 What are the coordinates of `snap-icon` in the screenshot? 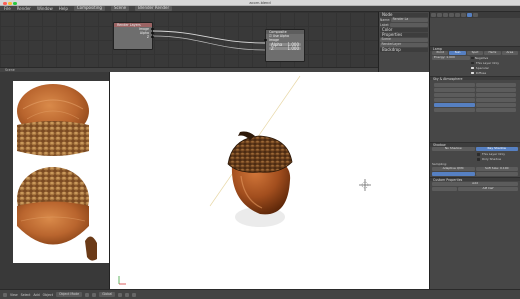 It's located at (127, 294).